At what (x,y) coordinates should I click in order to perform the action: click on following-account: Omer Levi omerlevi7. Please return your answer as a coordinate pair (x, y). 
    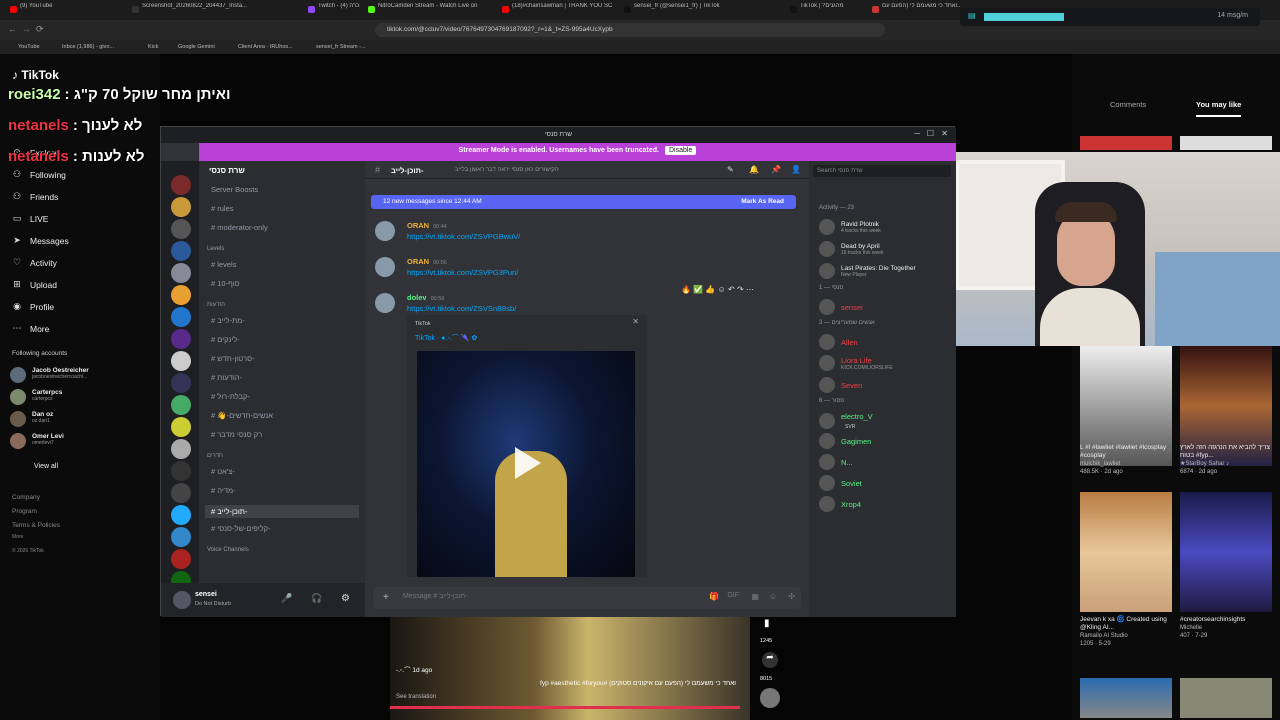
    Looking at the image, I should click on (37, 441).